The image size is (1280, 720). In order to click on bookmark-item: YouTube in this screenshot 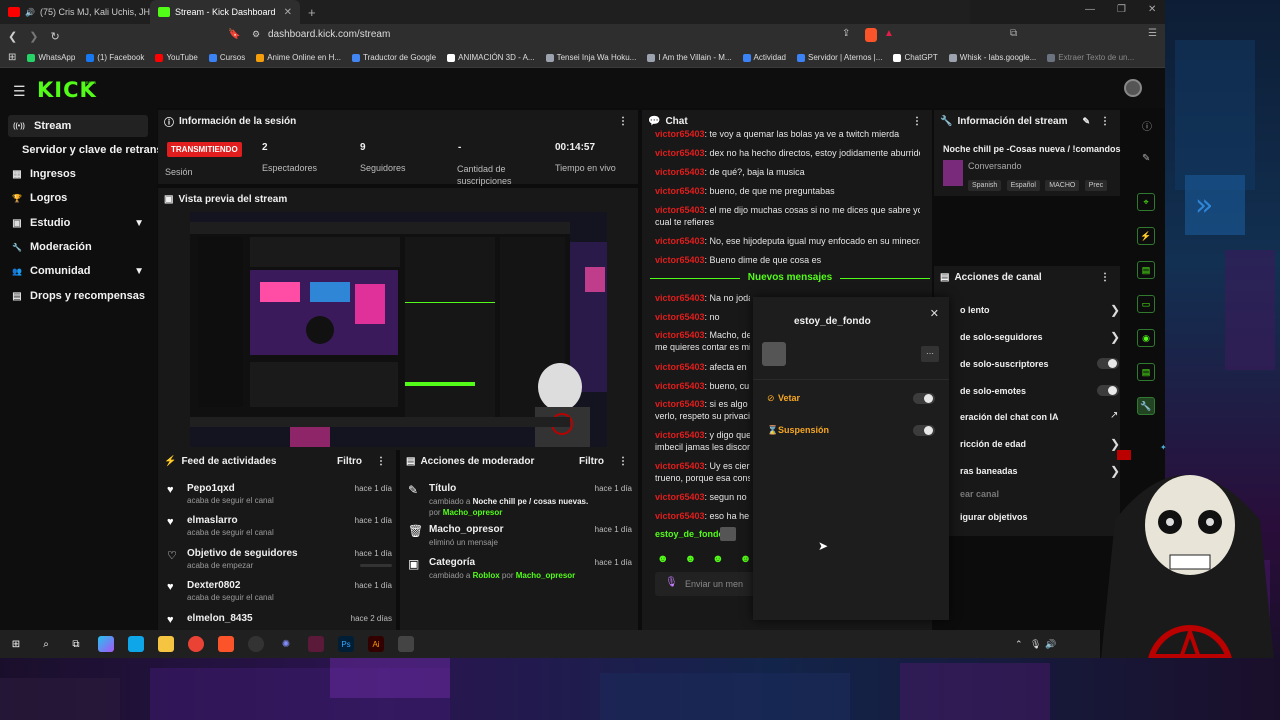, I will do `click(176, 57)`.